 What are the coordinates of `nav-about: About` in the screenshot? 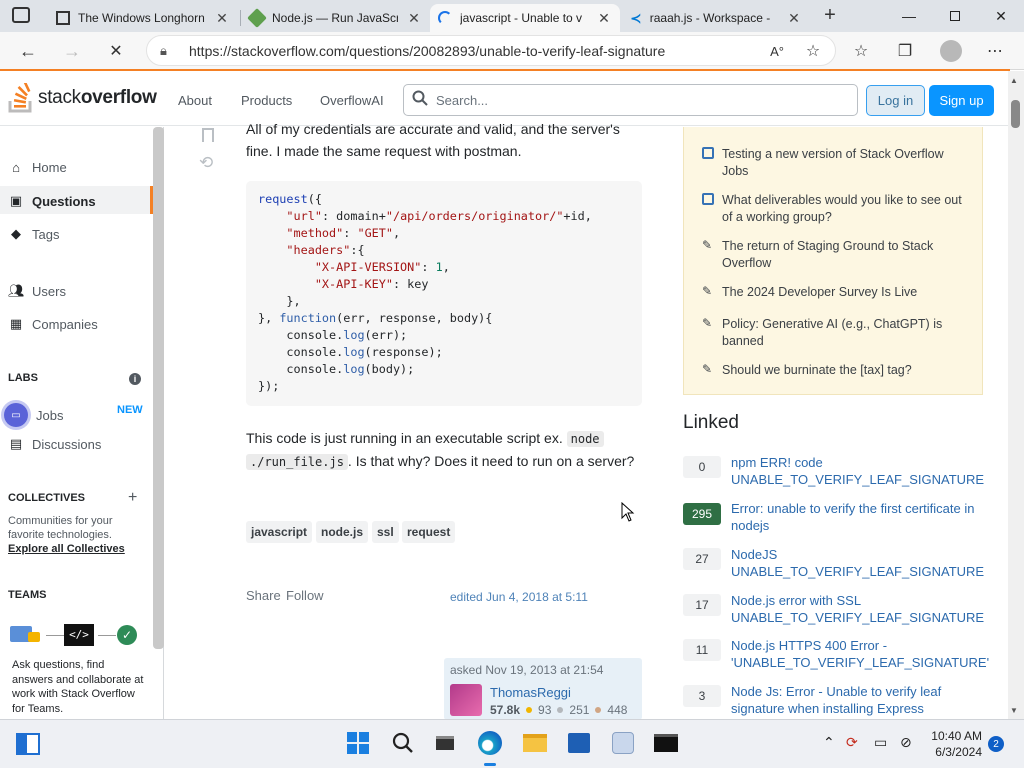 It's located at (195, 100).